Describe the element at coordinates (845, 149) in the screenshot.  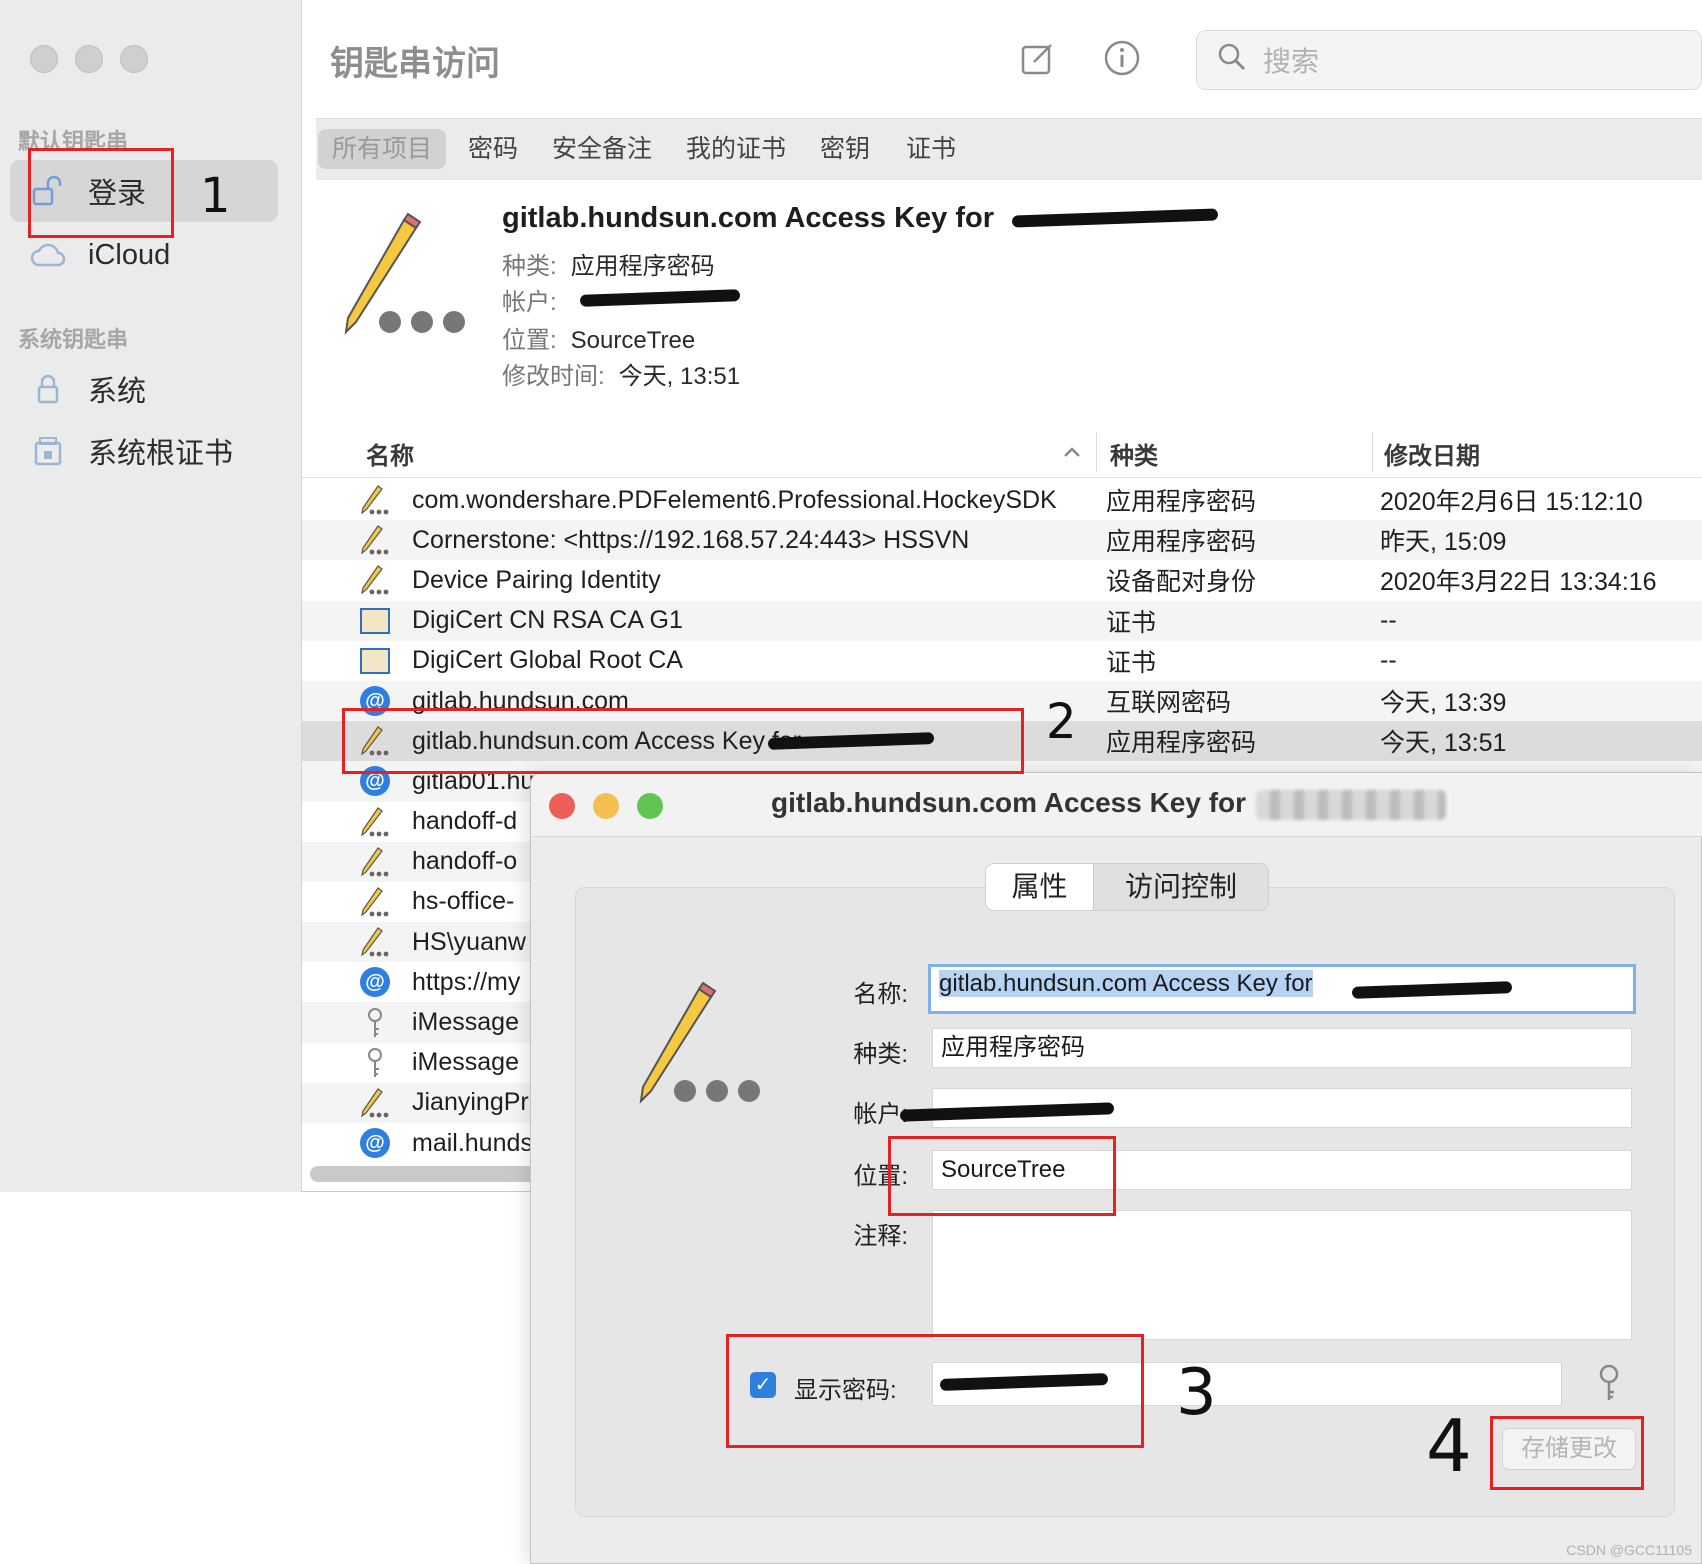
I see `tab-keys: 密钥` at that location.